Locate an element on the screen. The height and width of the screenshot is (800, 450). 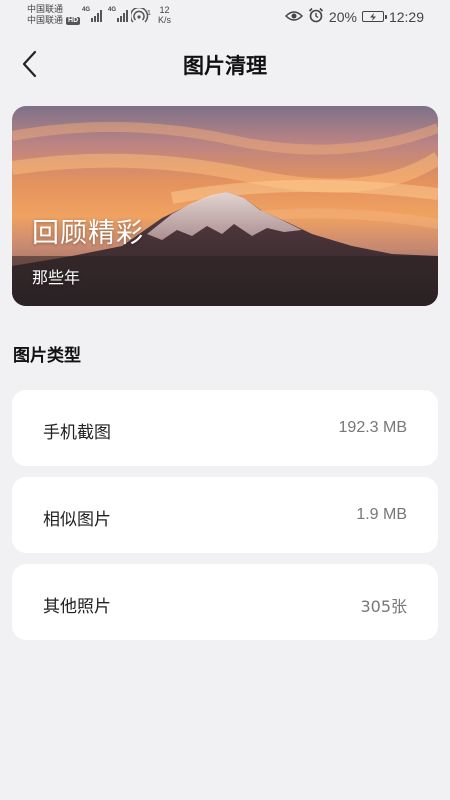
speed-unit: K/s is located at coordinates (165, 20).